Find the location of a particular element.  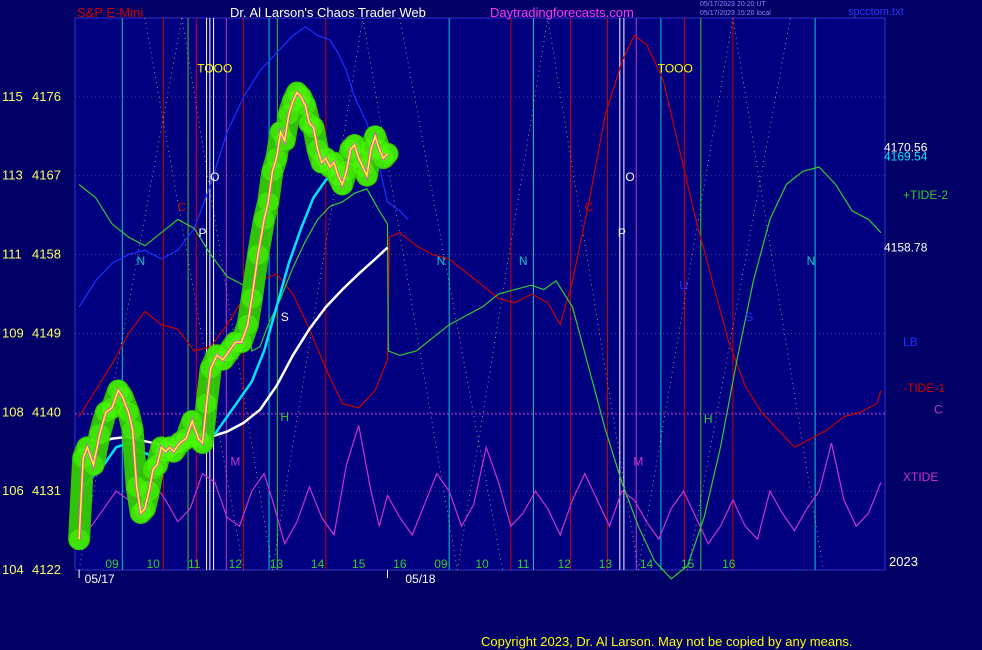

timestamp-ut: 05/17/2023 20:20 UT is located at coordinates (733, 4).